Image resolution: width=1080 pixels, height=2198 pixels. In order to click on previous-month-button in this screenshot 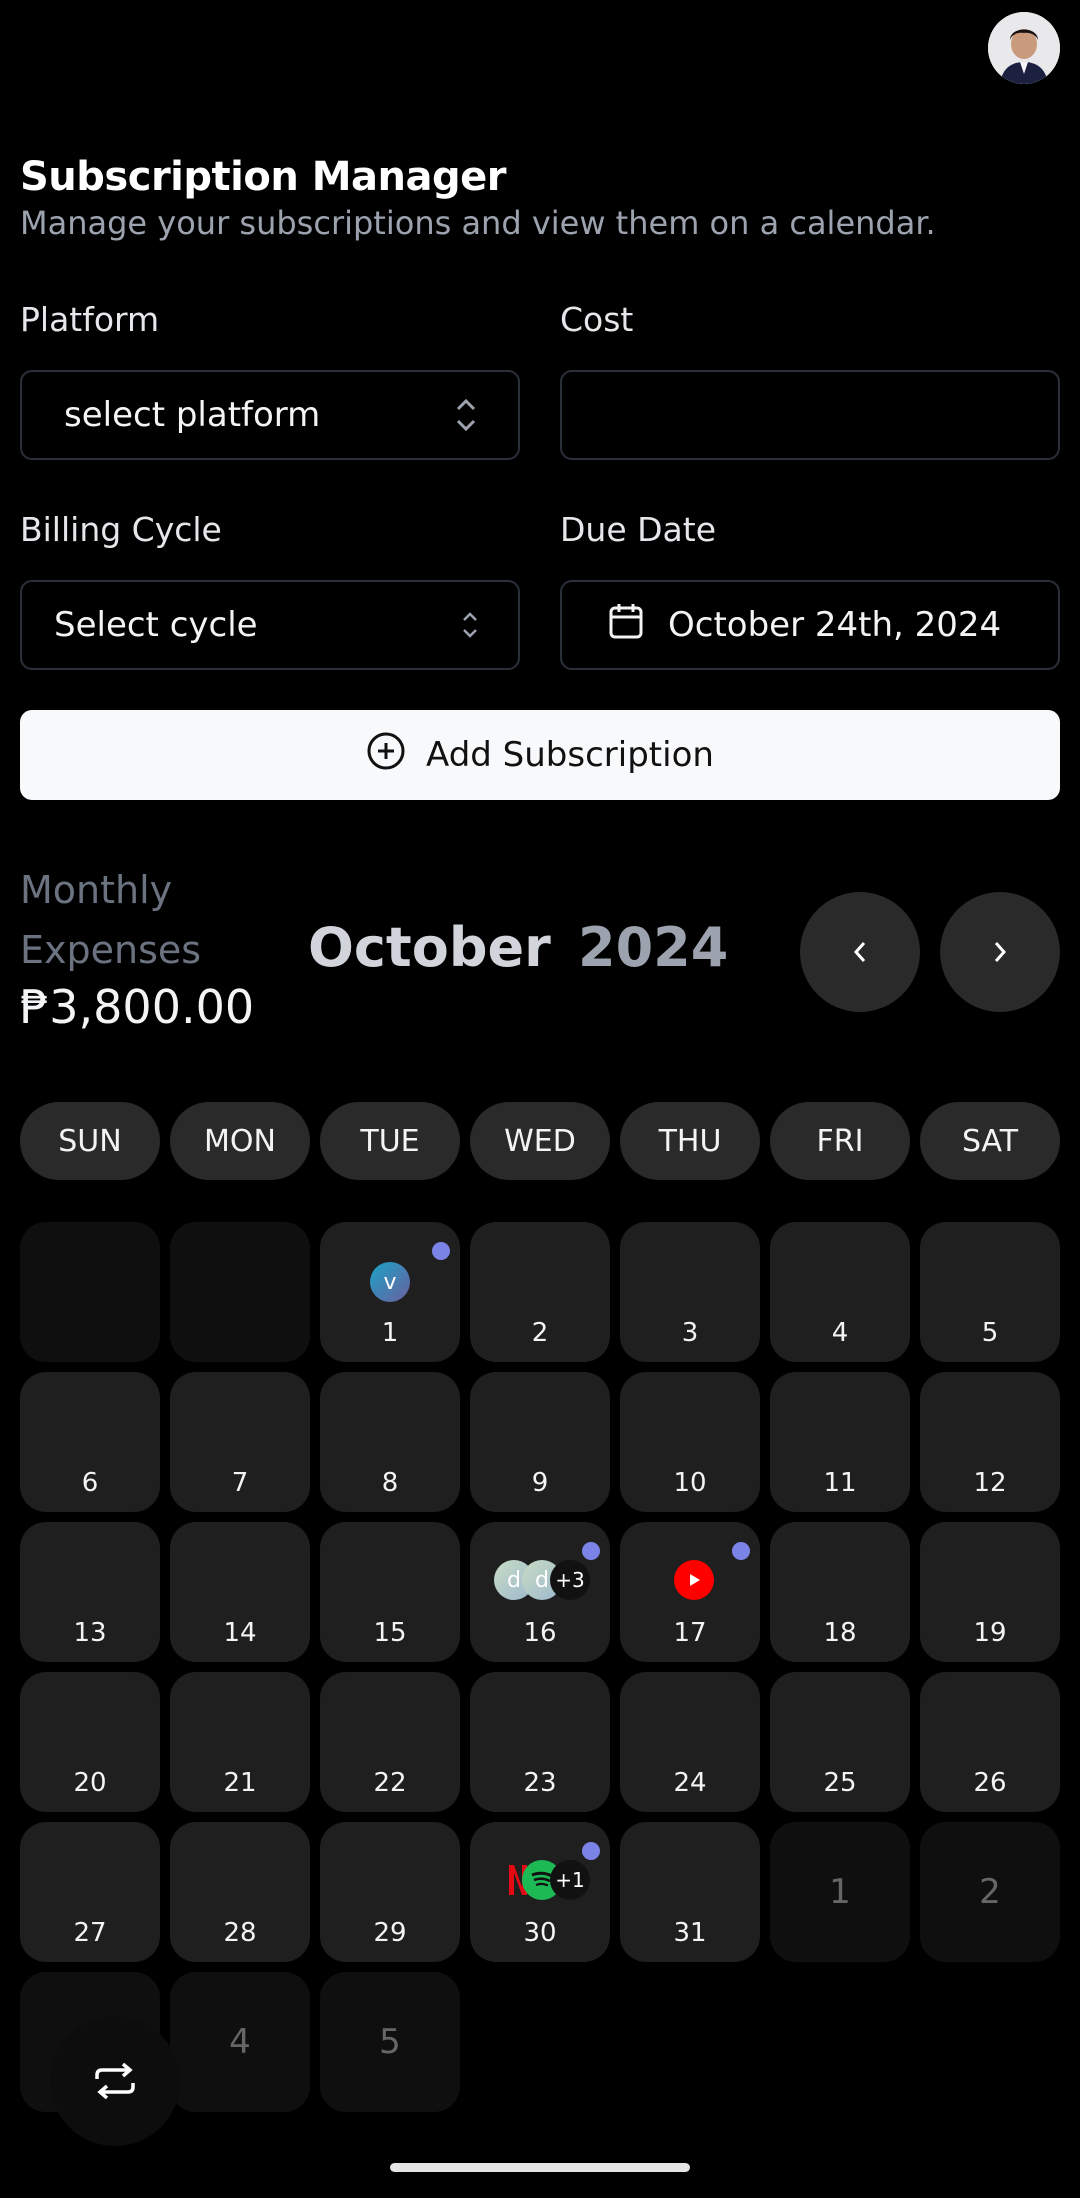, I will do `click(860, 952)`.